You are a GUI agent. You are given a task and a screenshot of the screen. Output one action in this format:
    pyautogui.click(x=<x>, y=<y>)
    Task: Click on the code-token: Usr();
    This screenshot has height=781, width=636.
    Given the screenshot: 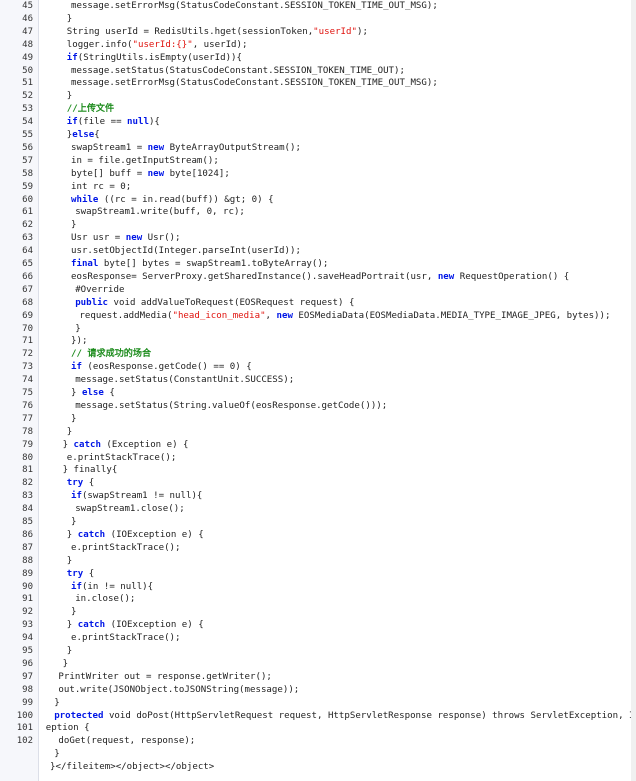 What is the action you would take?
    pyautogui.click(x=161, y=238)
    